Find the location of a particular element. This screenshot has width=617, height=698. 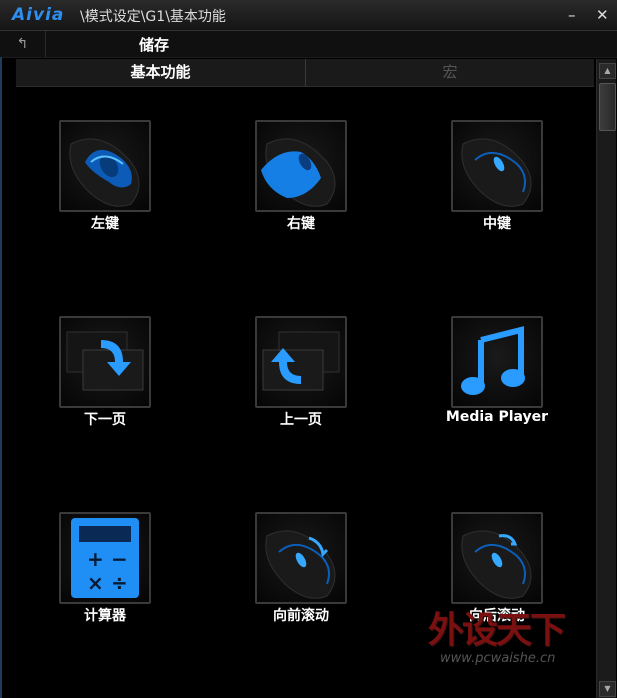

tile-label: 向前滚动 is located at coordinates (301, 616).